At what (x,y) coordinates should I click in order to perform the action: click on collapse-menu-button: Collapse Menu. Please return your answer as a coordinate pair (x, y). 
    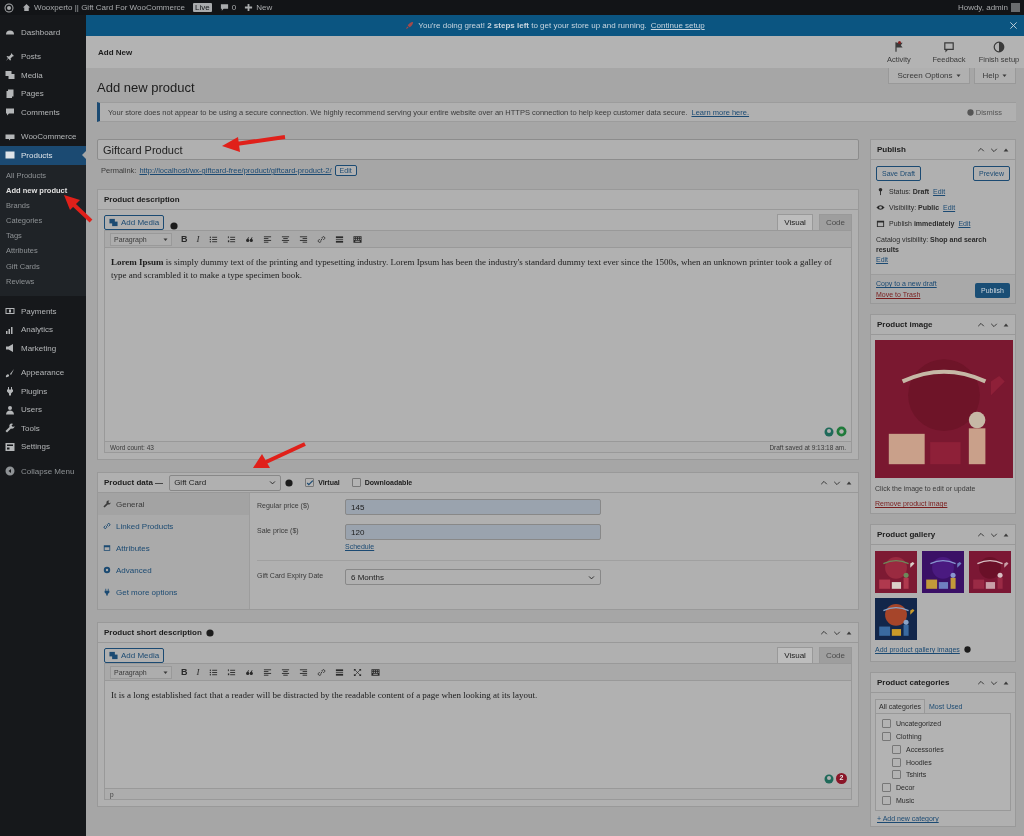
    Looking at the image, I should click on (43, 471).